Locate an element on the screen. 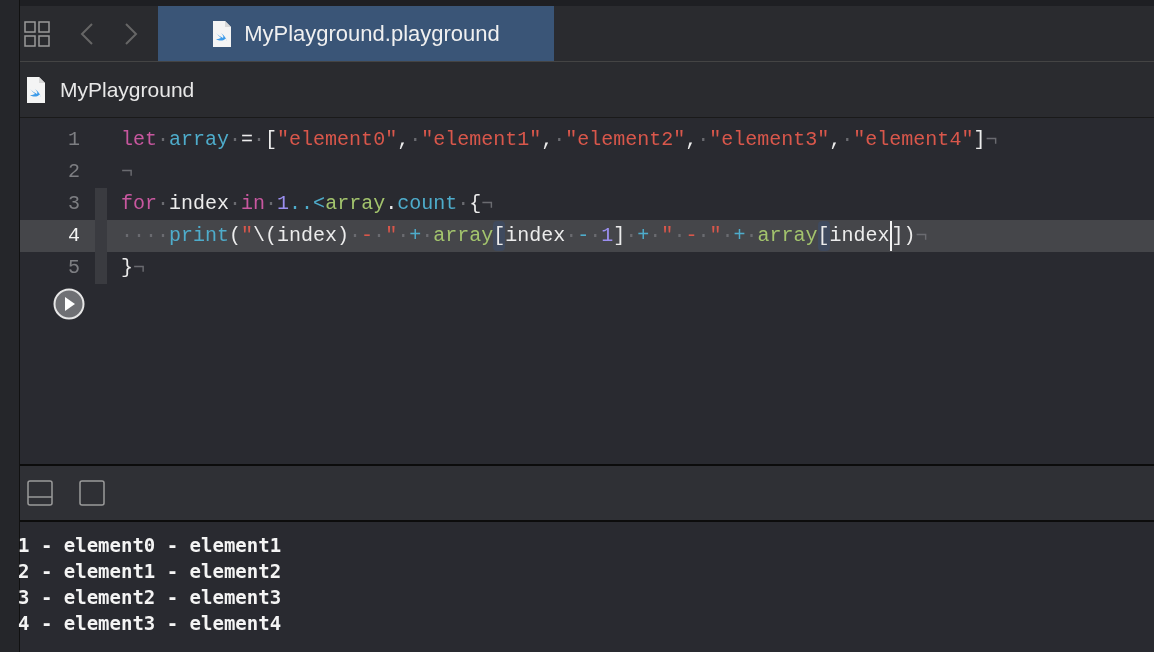 This screenshot has height=652, width=1154. code-line: let·array·=·["element0",·"element1",·"element2",·"element3",·"element4"]¬ is located at coordinates (560, 140).